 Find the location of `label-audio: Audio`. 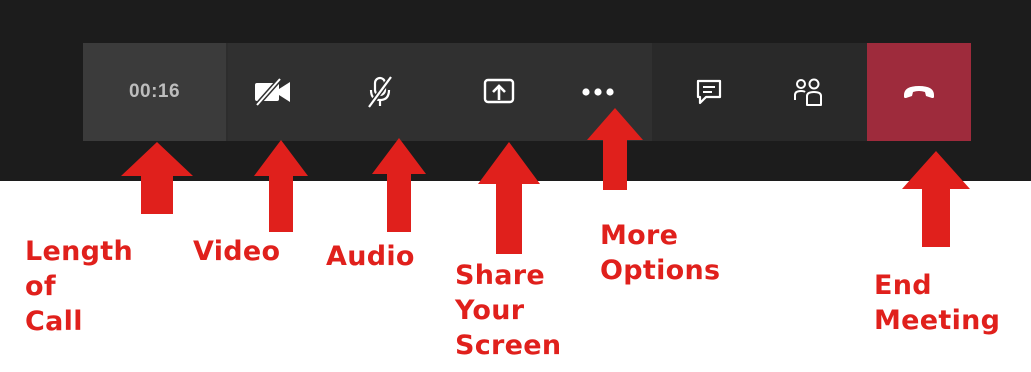

label-audio: Audio is located at coordinates (370, 256).